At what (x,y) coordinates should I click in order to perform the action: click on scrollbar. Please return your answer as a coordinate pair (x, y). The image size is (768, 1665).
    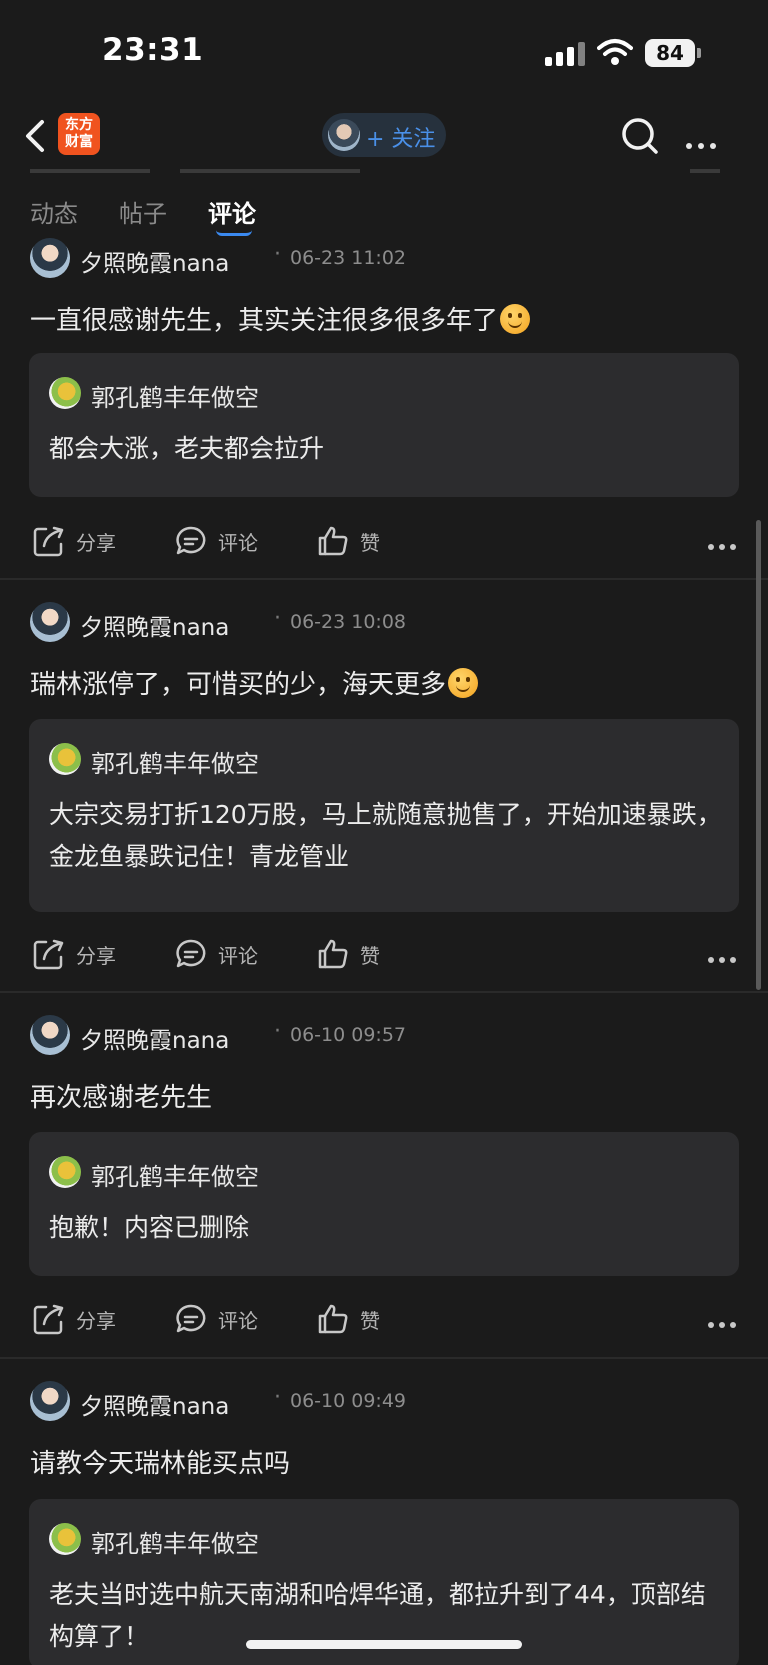
    Looking at the image, I should click on (758, 755).